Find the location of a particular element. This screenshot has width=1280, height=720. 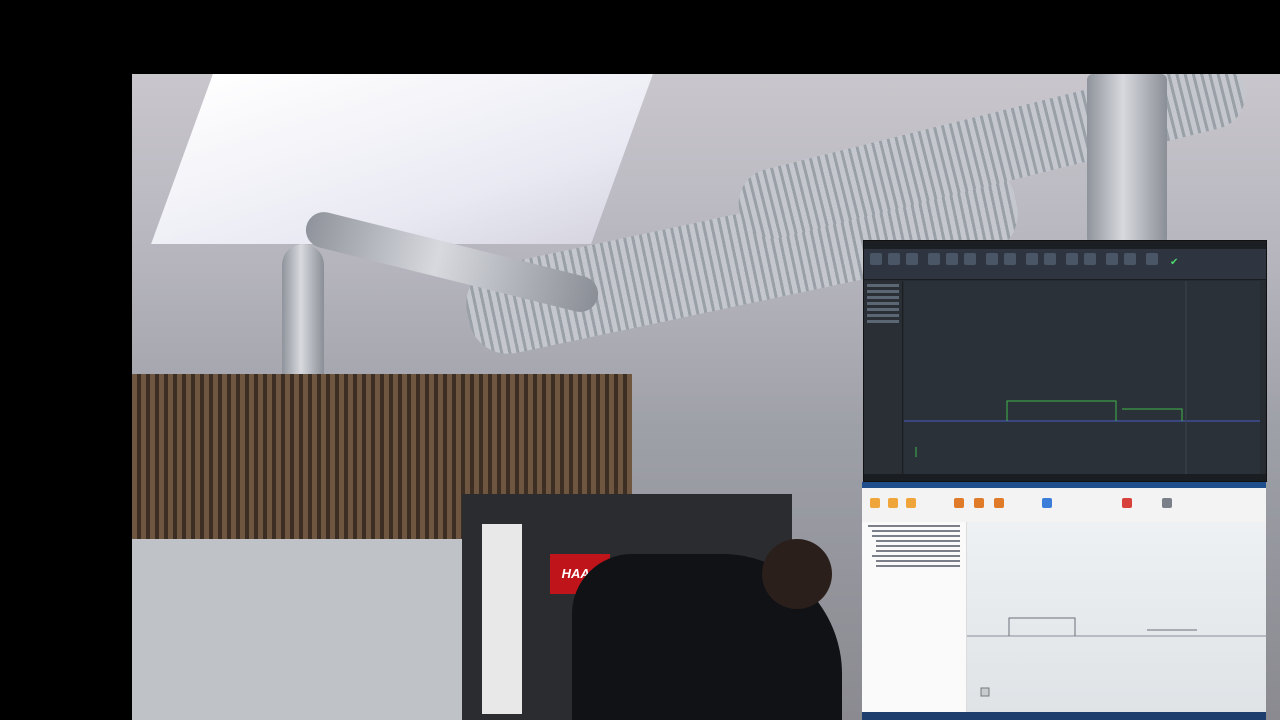

column-duct is located at coordinates (1127, 159).